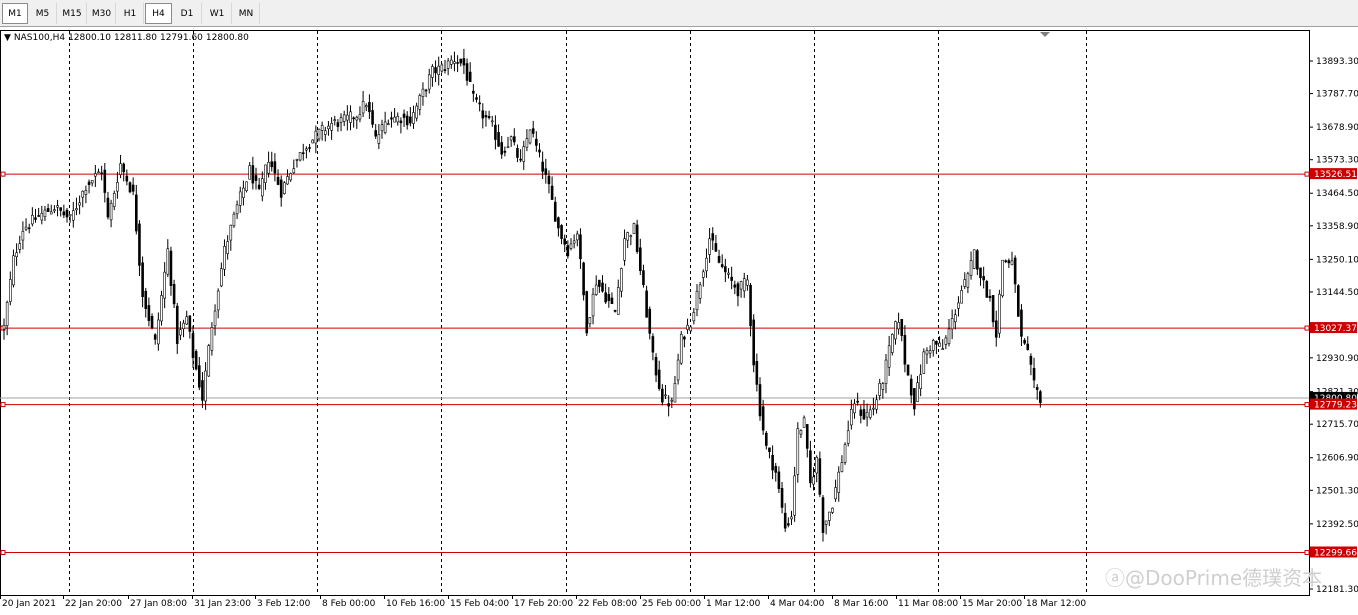  What do you see at coordinates (246, 13) in the screenshot?
I see `timeframe-button-mn: MN` at bounding box center [246, 13].